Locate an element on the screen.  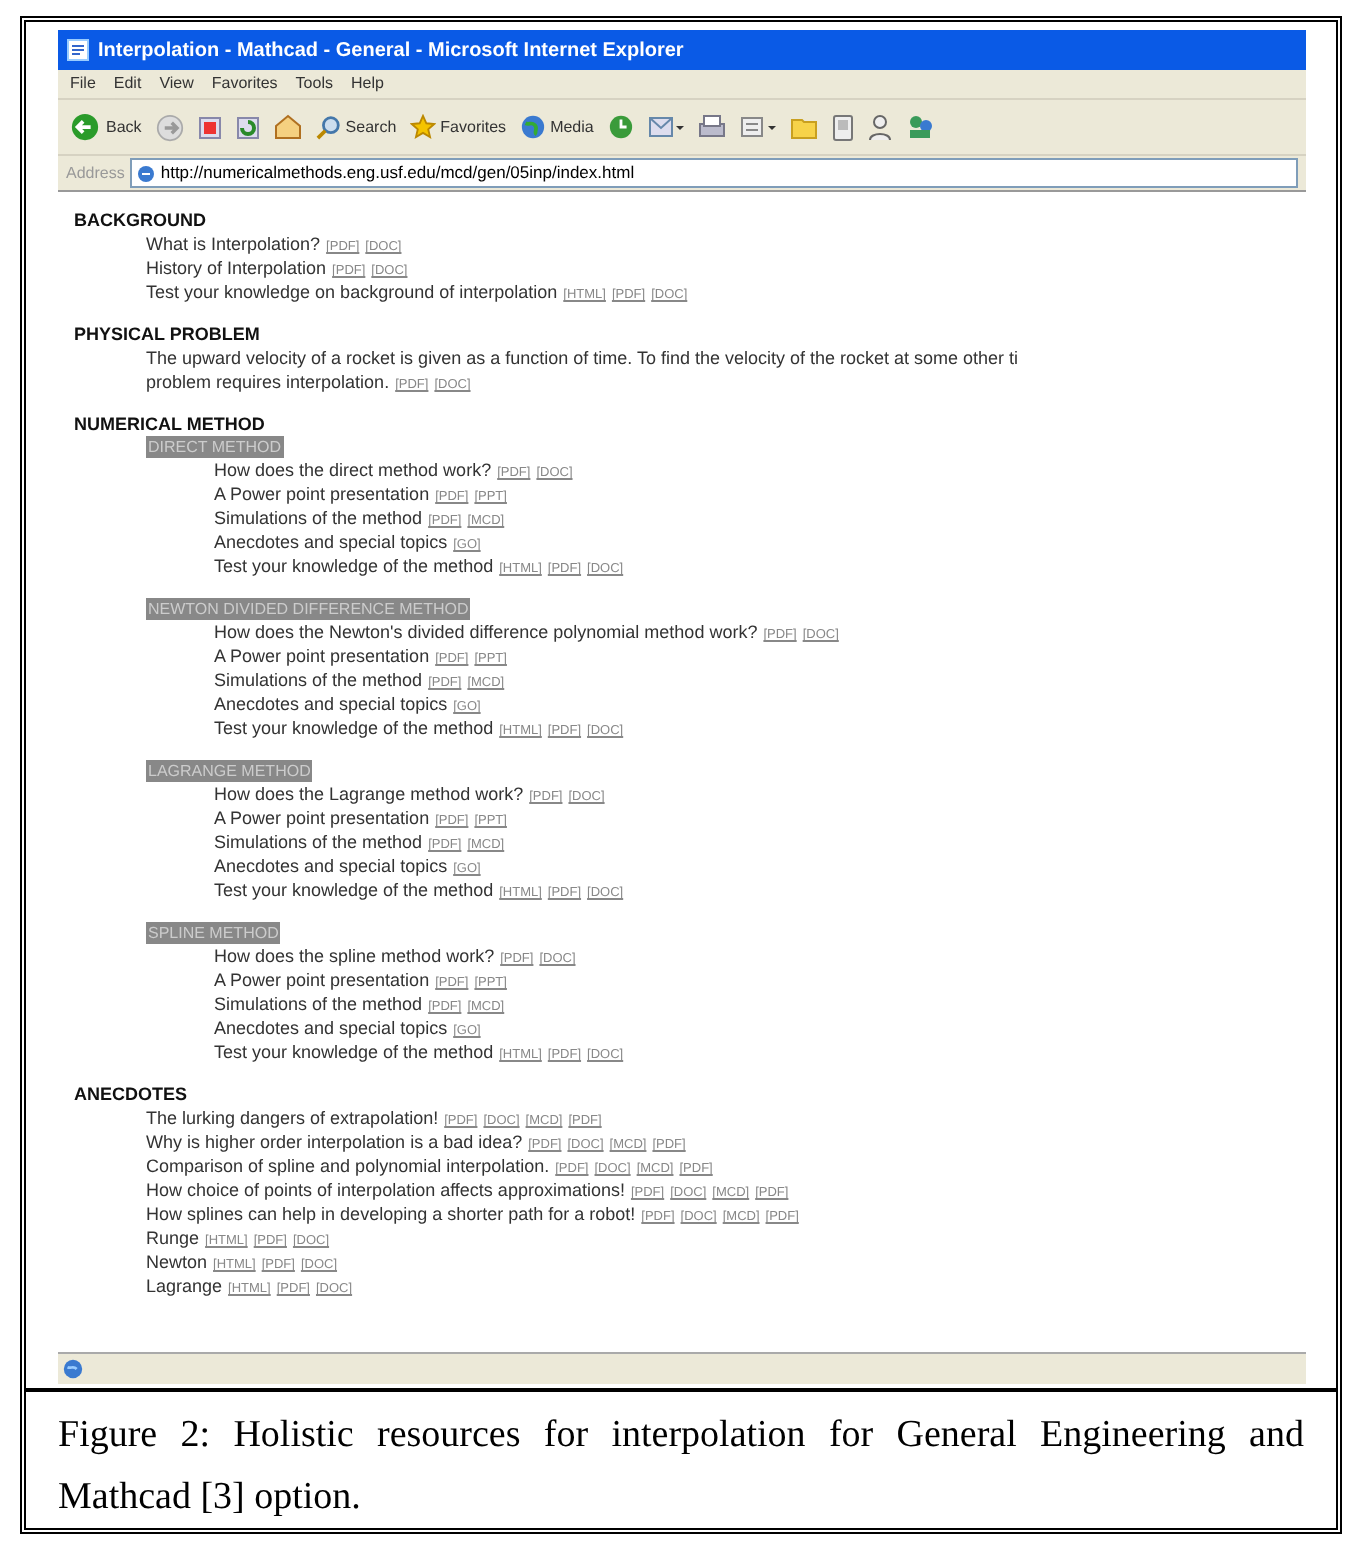
menu-item: View is located at coordinates (176, 84).